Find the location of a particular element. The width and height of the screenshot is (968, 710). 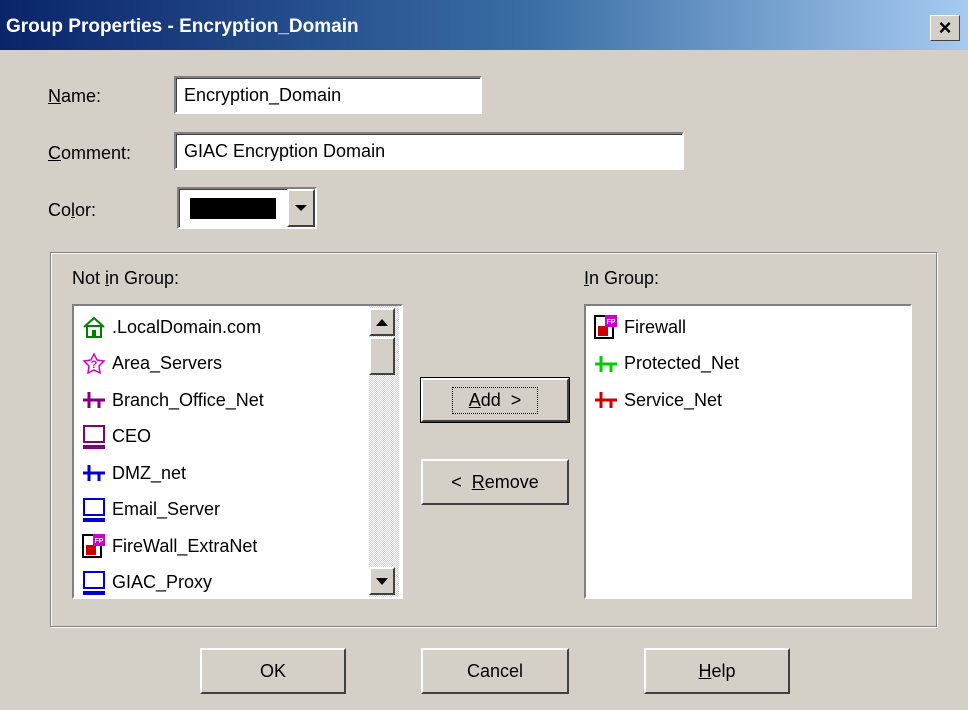

not-in-group-list-item: GIAC_Proxy is located at coordinates (147, 582).